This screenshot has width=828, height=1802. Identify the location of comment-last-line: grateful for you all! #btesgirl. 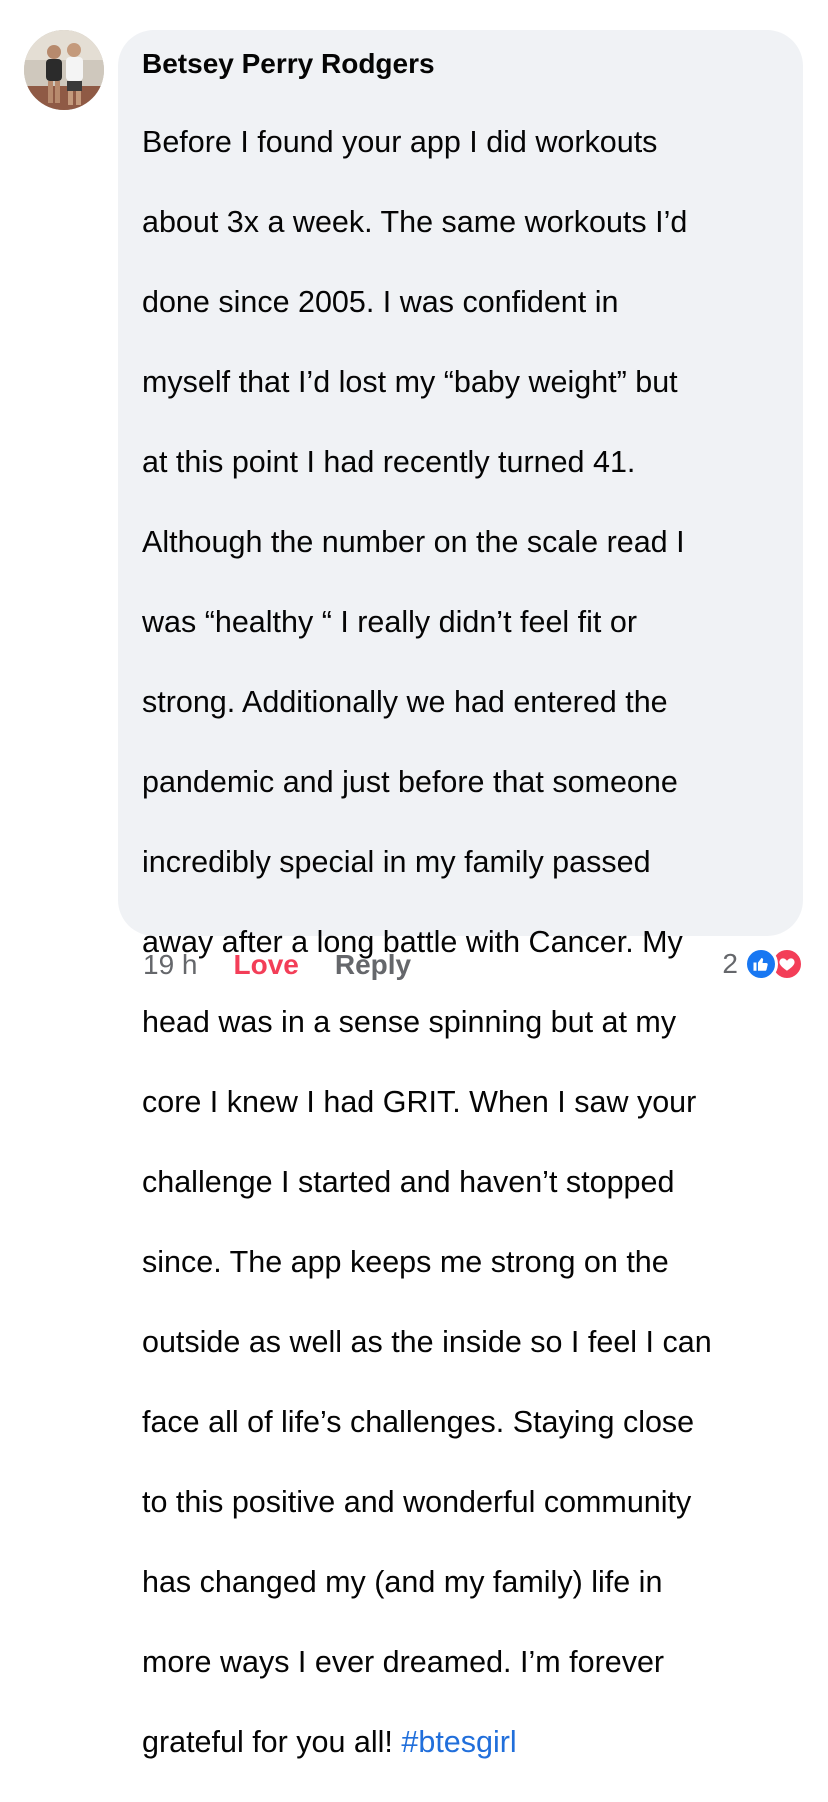
(460, 1742).